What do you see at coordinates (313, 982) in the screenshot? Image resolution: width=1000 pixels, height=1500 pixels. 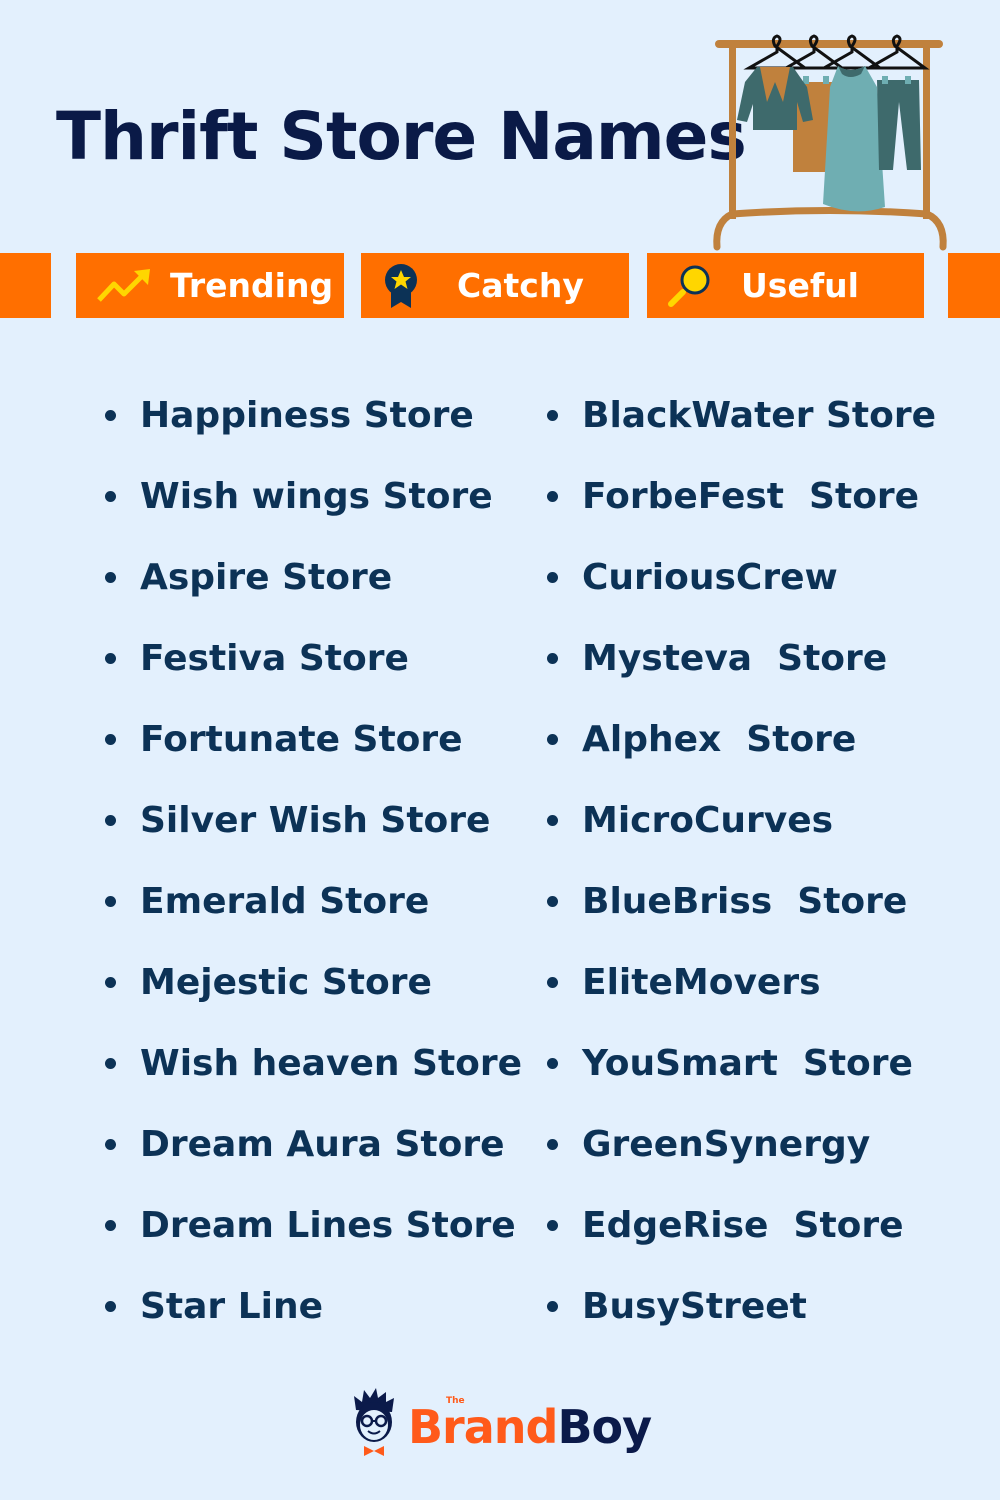 I see `list-item: Mejestic Store` at bounding box center [313, 982].